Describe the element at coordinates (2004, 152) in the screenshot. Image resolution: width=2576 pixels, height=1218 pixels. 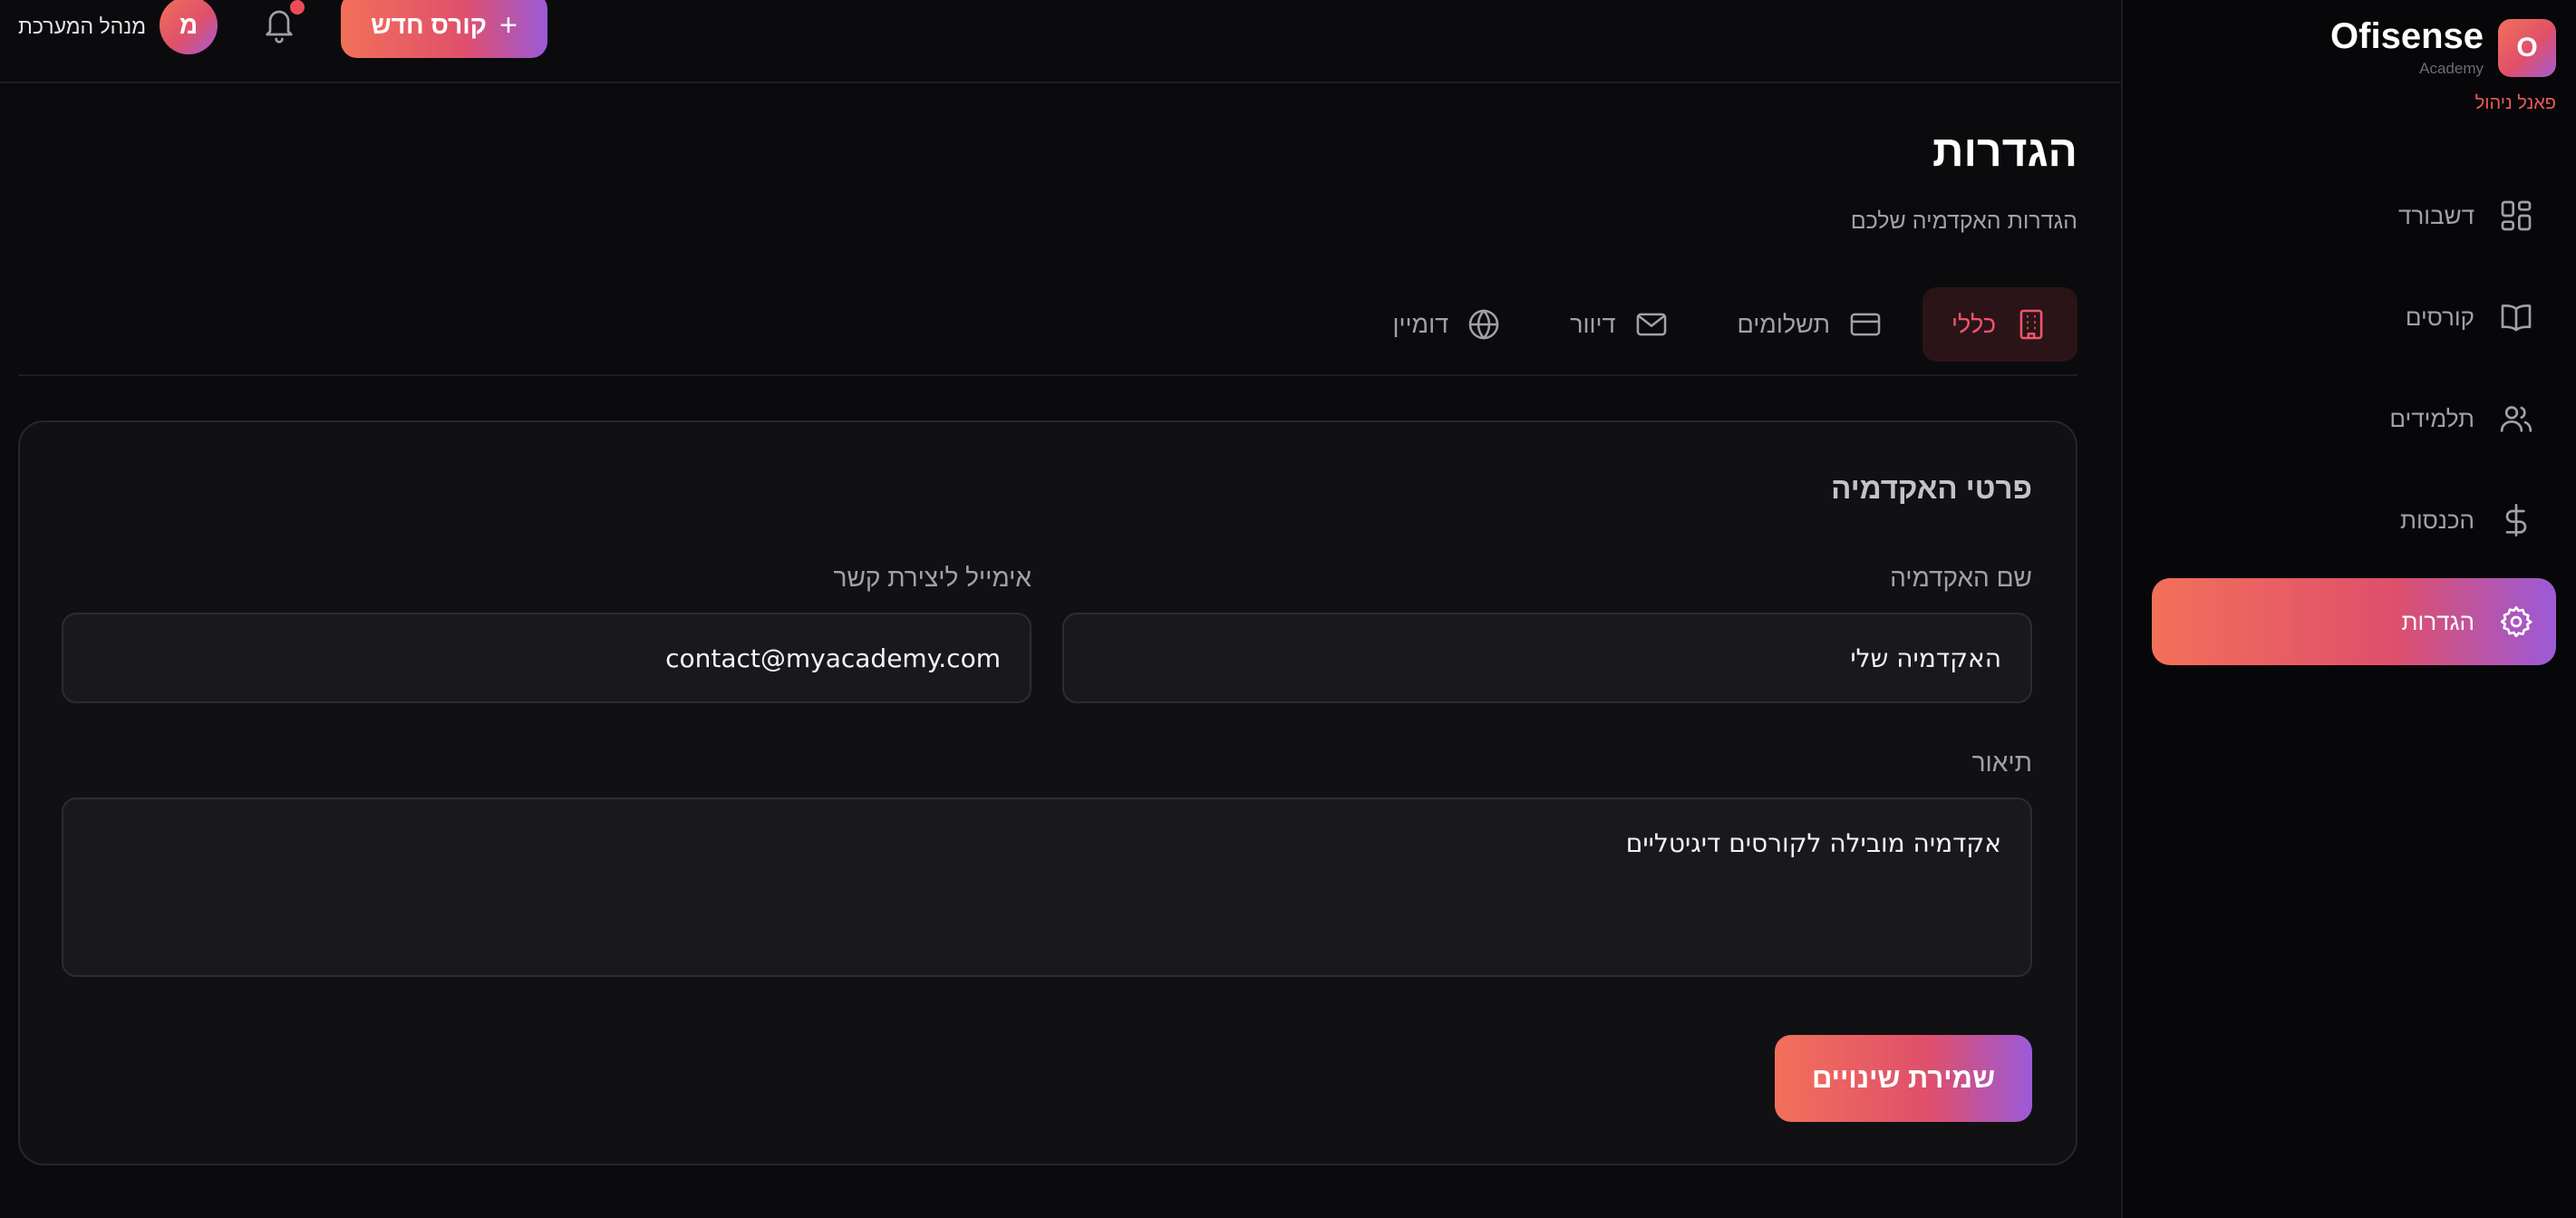
I see `page-title: הגדרות` at that location.